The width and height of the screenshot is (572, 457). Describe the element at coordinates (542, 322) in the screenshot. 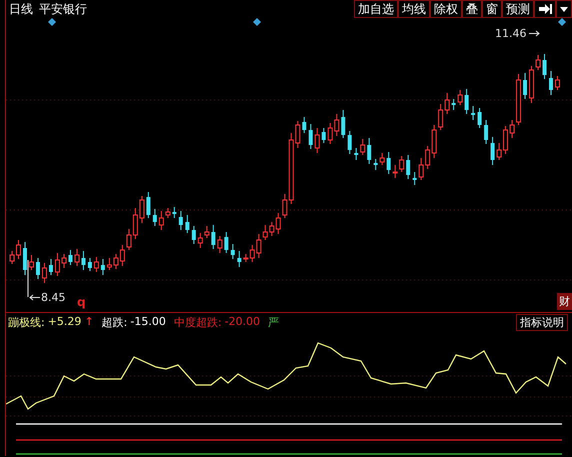

I see `indicator-help-button: 指标说明` at that location.